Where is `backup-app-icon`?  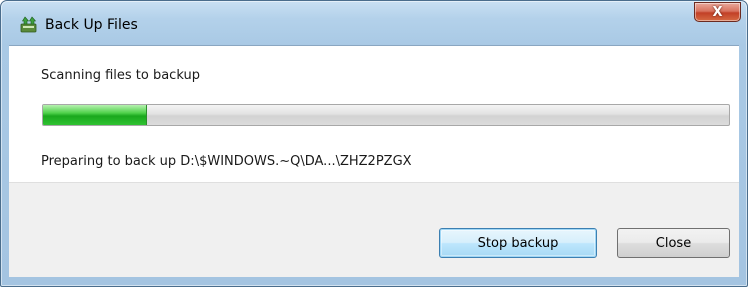 backup-app-icon is located at coordinates (28, 24).